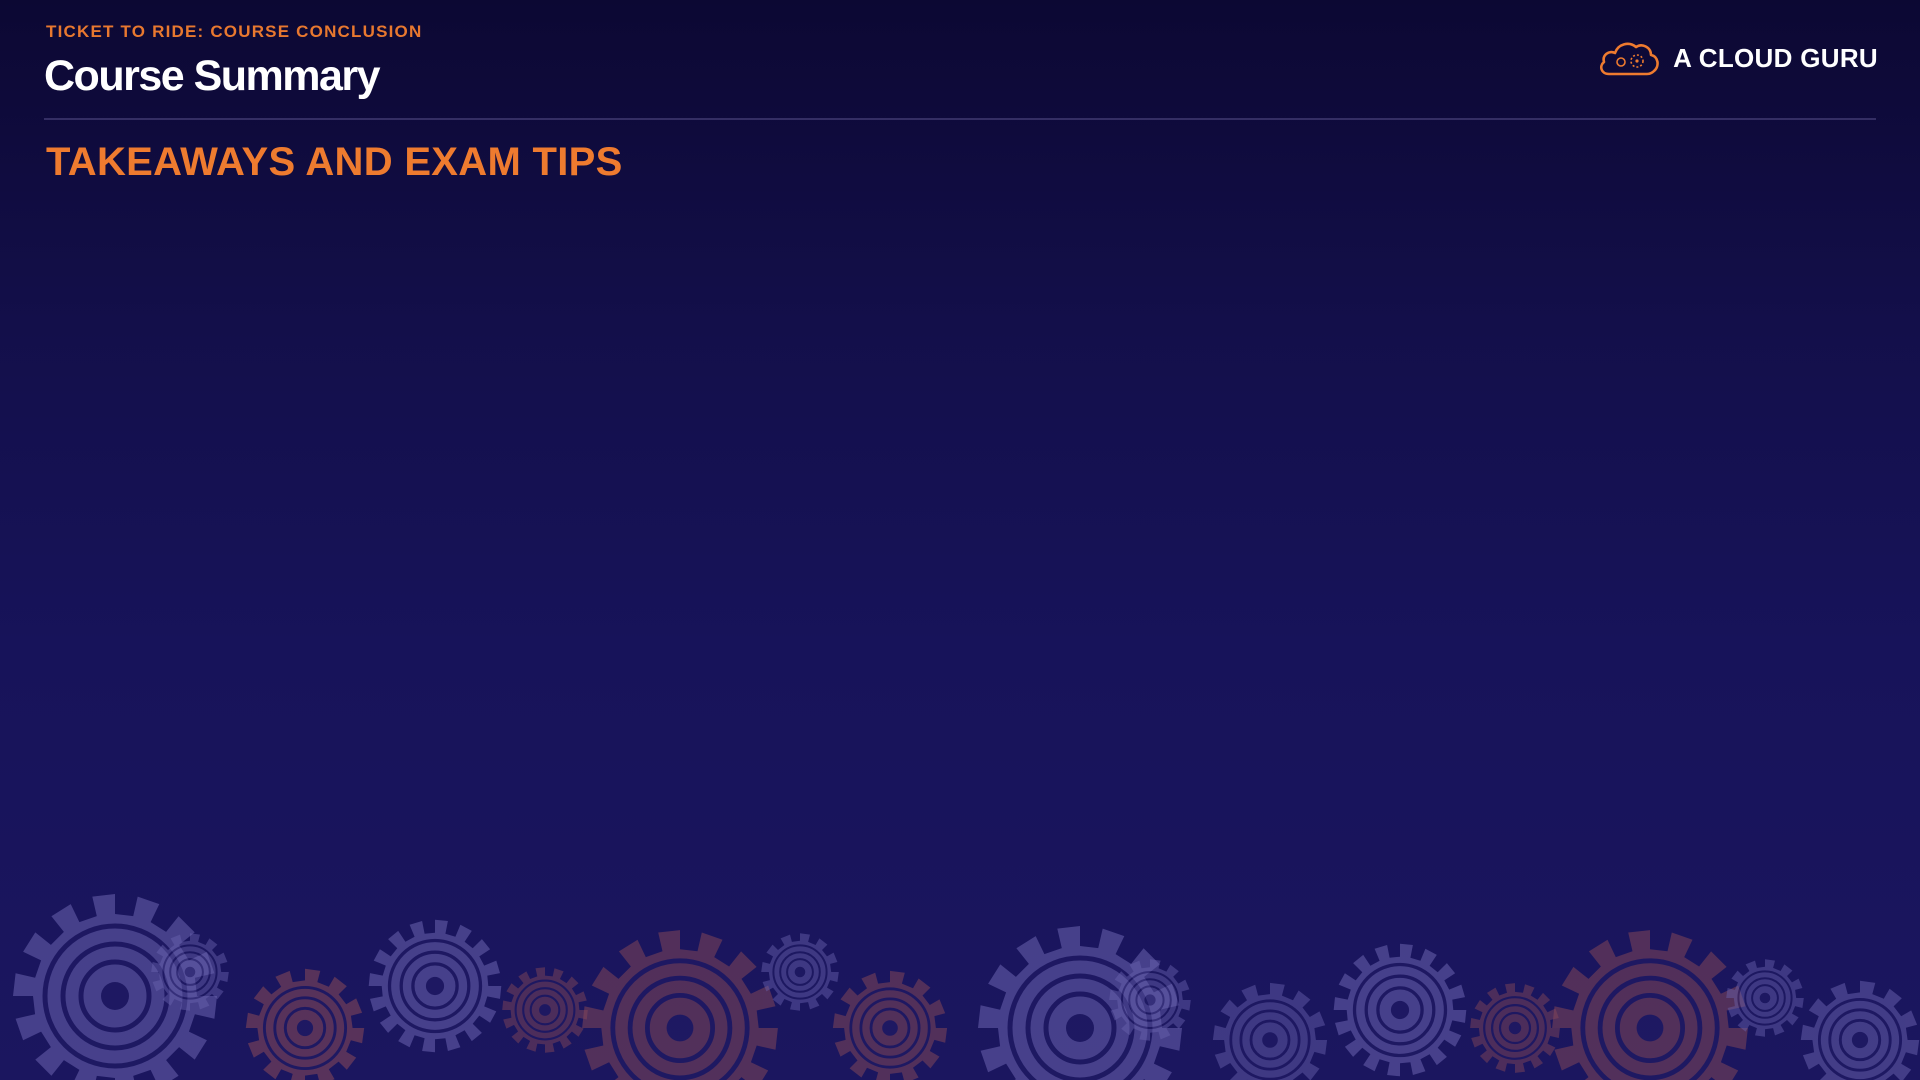 This screenshot has height=1080, width=1920. I want to click on page-title: Course Summary, so click(212, 76).